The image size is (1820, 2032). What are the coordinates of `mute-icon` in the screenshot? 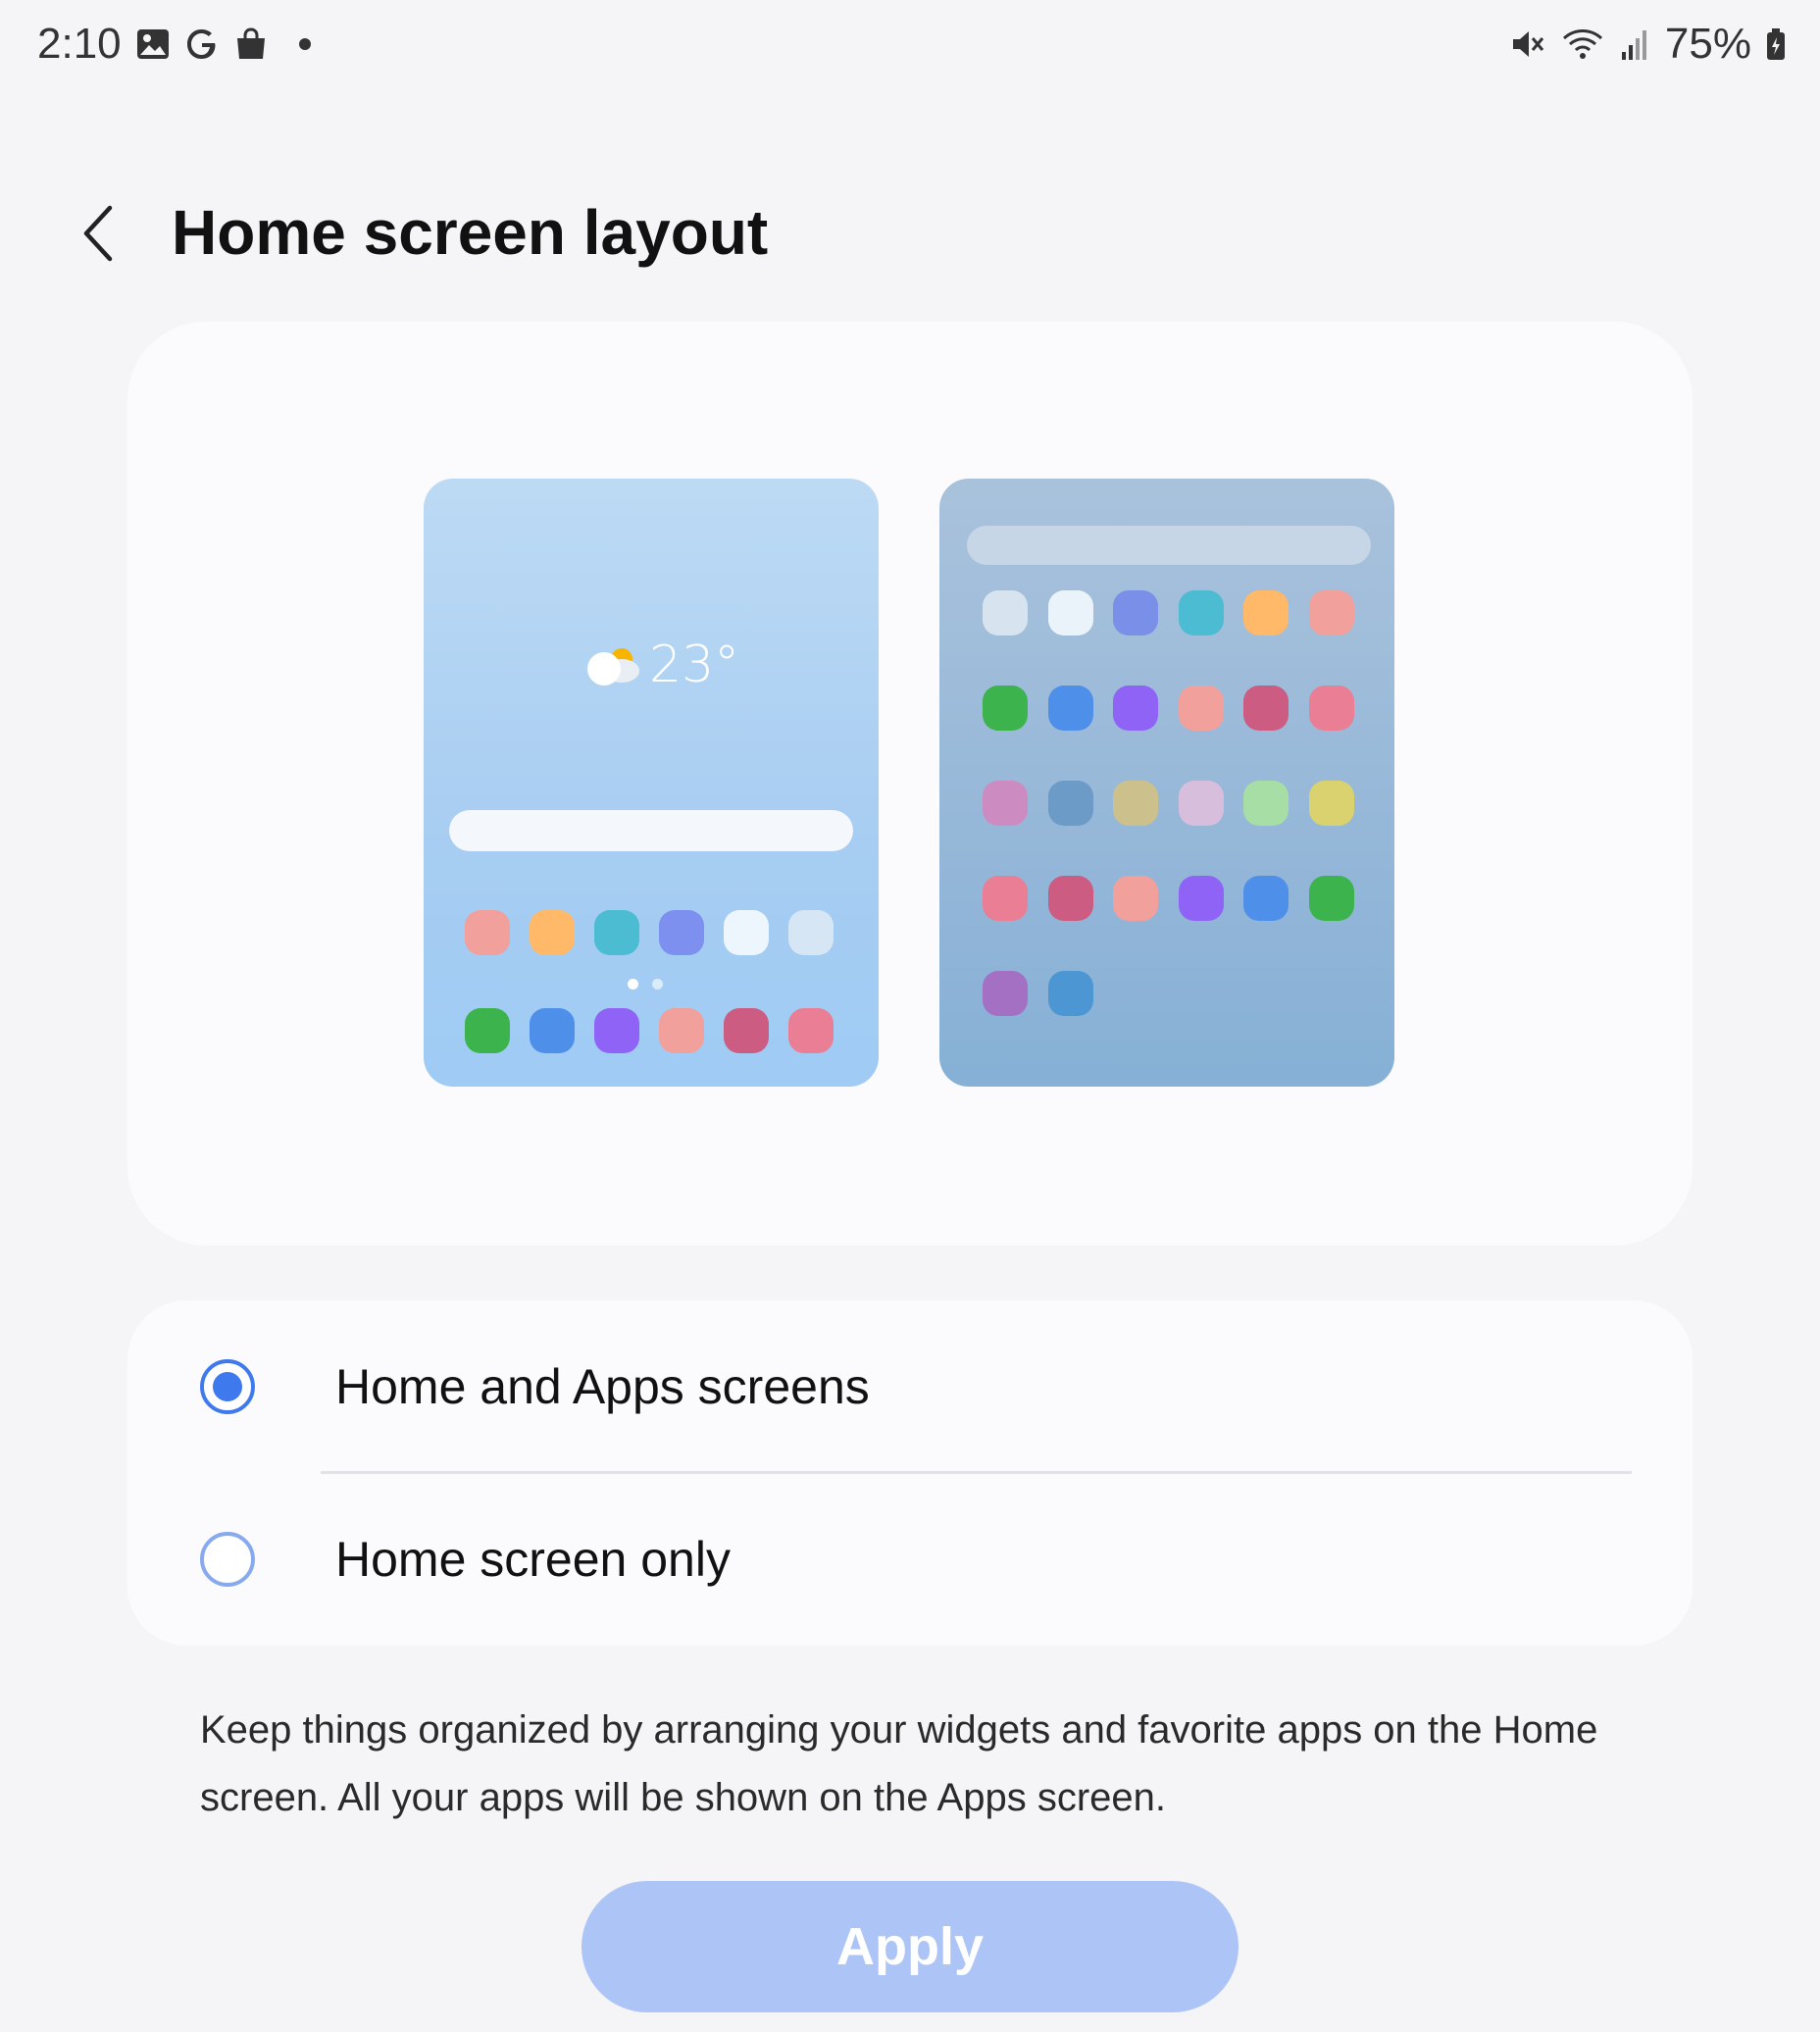 It's located at (1528, 44).